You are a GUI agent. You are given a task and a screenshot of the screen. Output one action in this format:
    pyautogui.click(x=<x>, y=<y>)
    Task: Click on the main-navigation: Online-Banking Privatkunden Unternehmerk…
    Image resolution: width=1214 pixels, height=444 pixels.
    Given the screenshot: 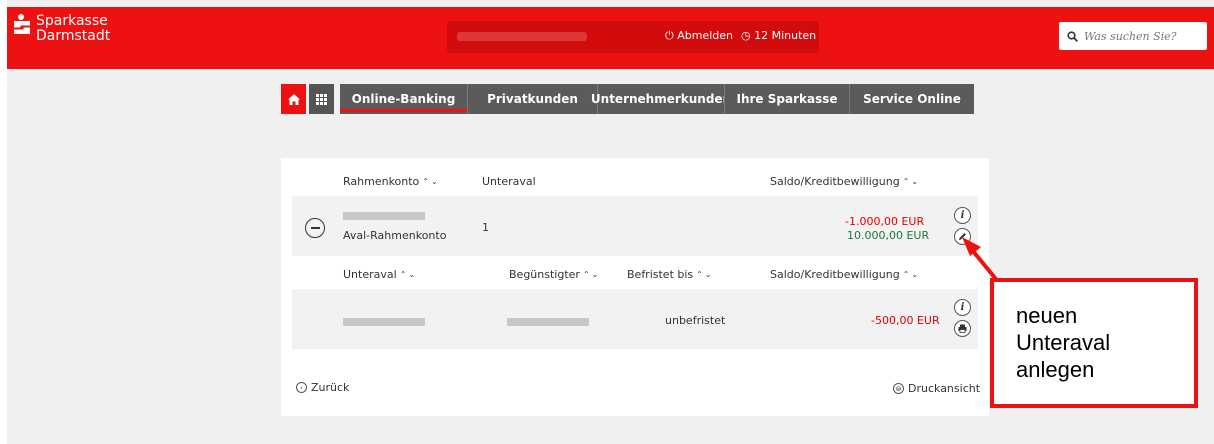 What is the action you would take?
    pyautogui.click(x=627, y=99)
    